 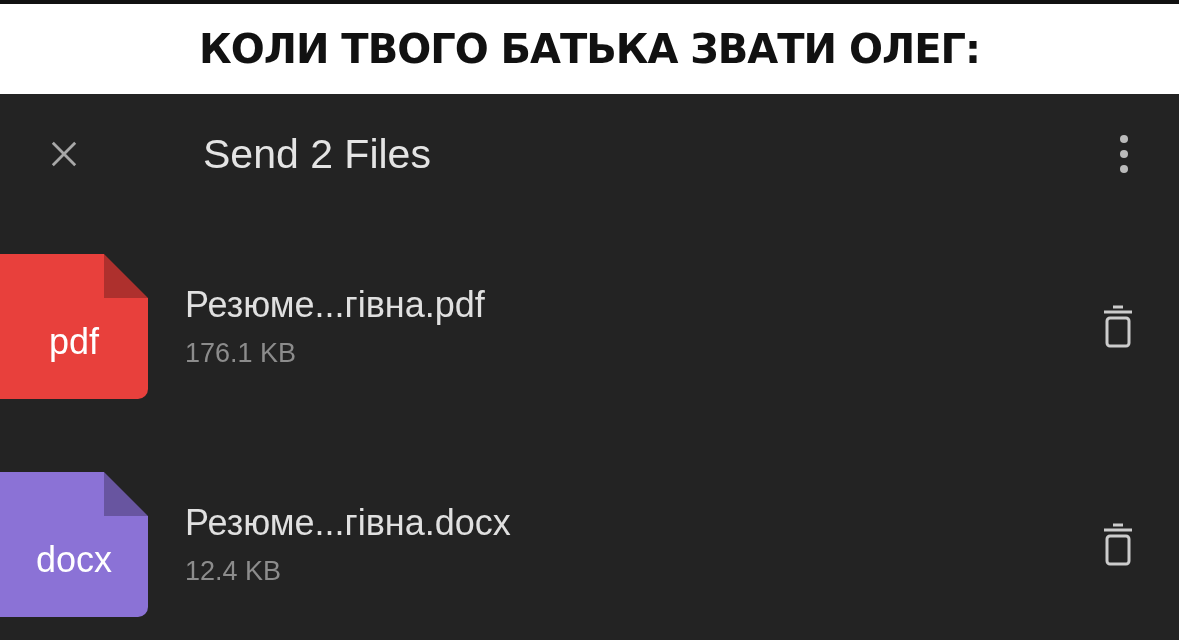 What do you see at coordinates (73, 559) in the screenshot?
I see `file-type-label: docx` at bounding box center [73, 559].